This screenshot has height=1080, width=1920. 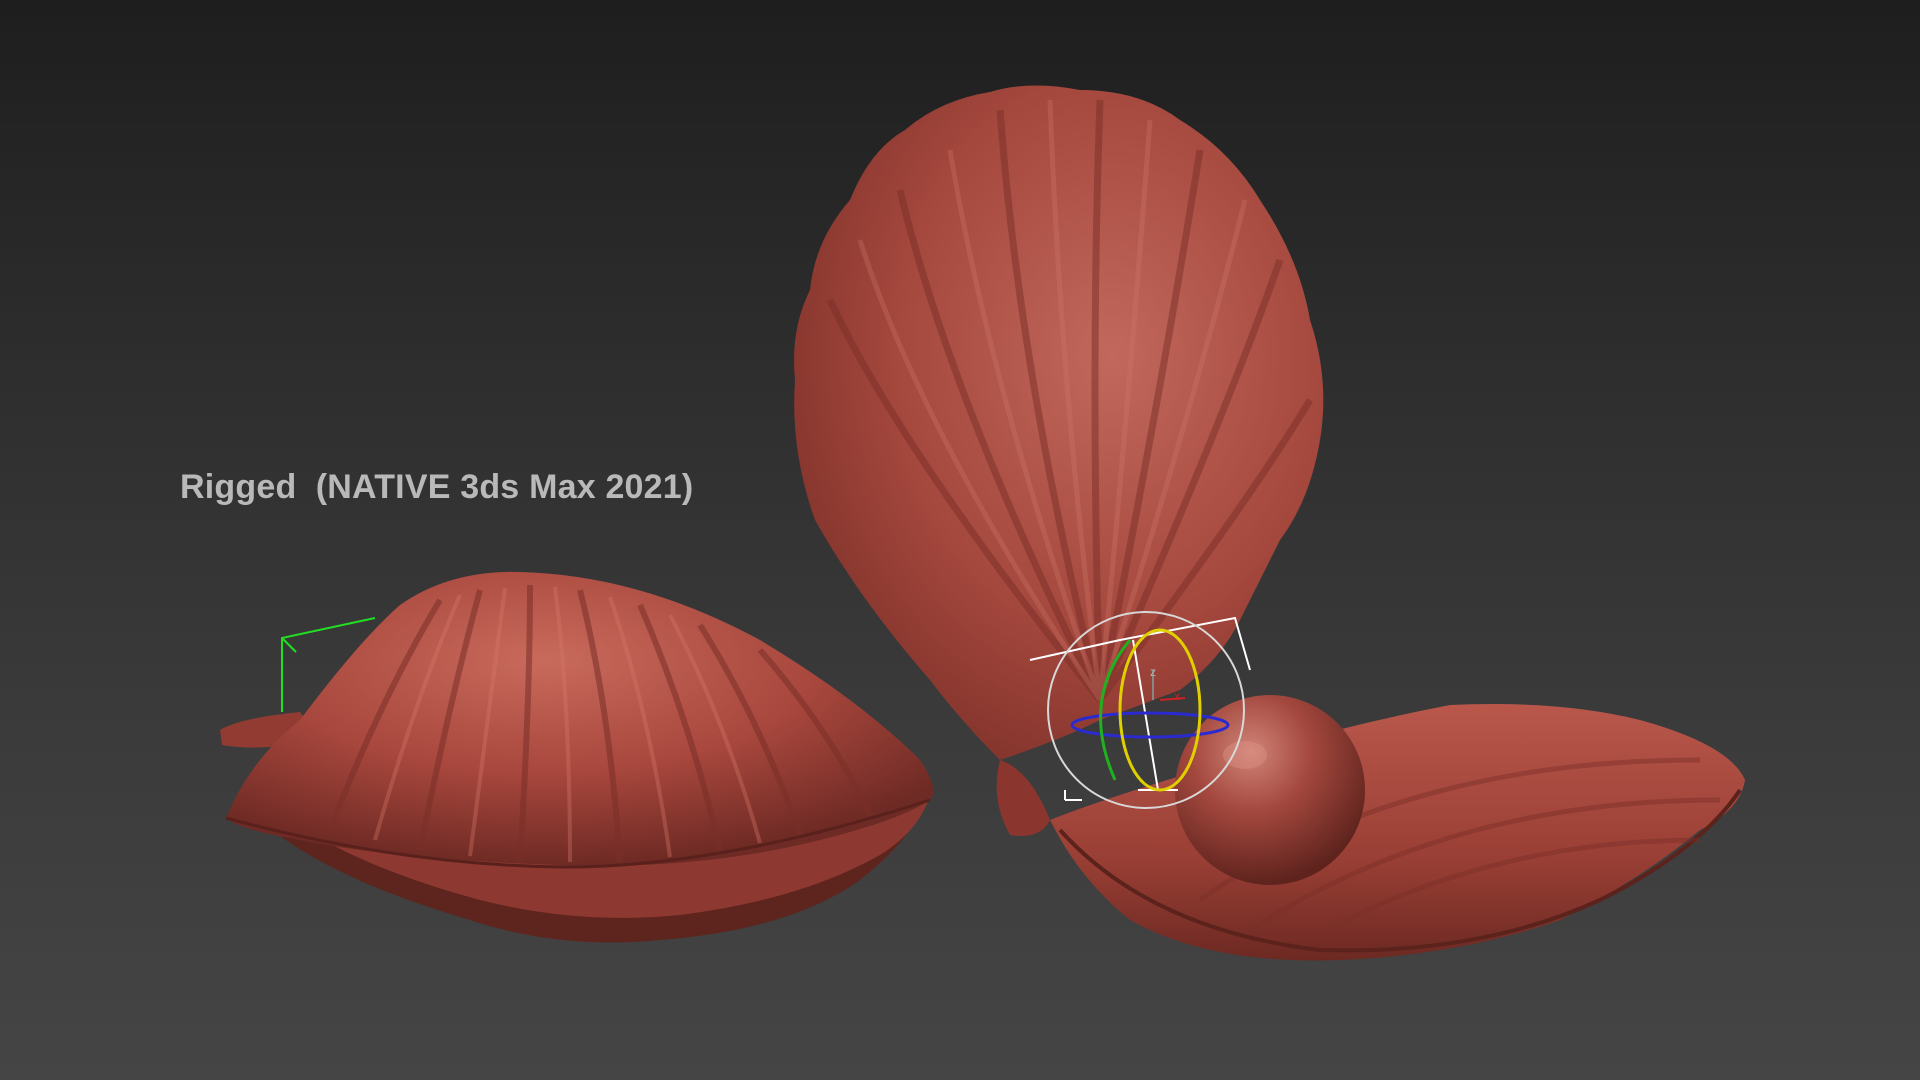 What do you see at coordinates (437, 487) in the screenshot?
I see `viewport-caption: Rigged (NATIVE 3ds Max 2021)` at bounding box center [437, 487].